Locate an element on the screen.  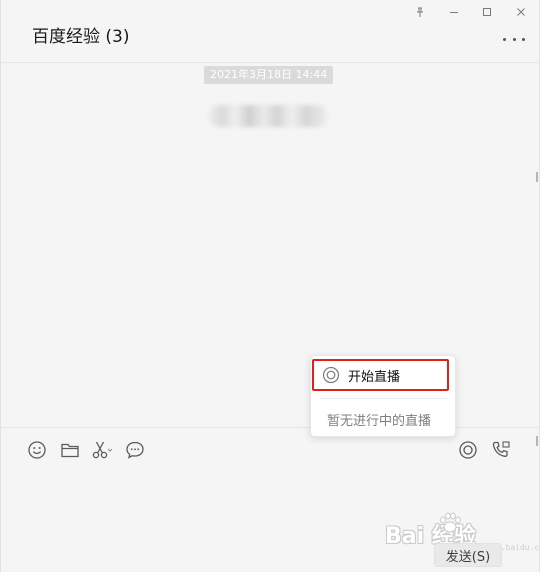
scissors-icon is located at coordinates (102, 450).